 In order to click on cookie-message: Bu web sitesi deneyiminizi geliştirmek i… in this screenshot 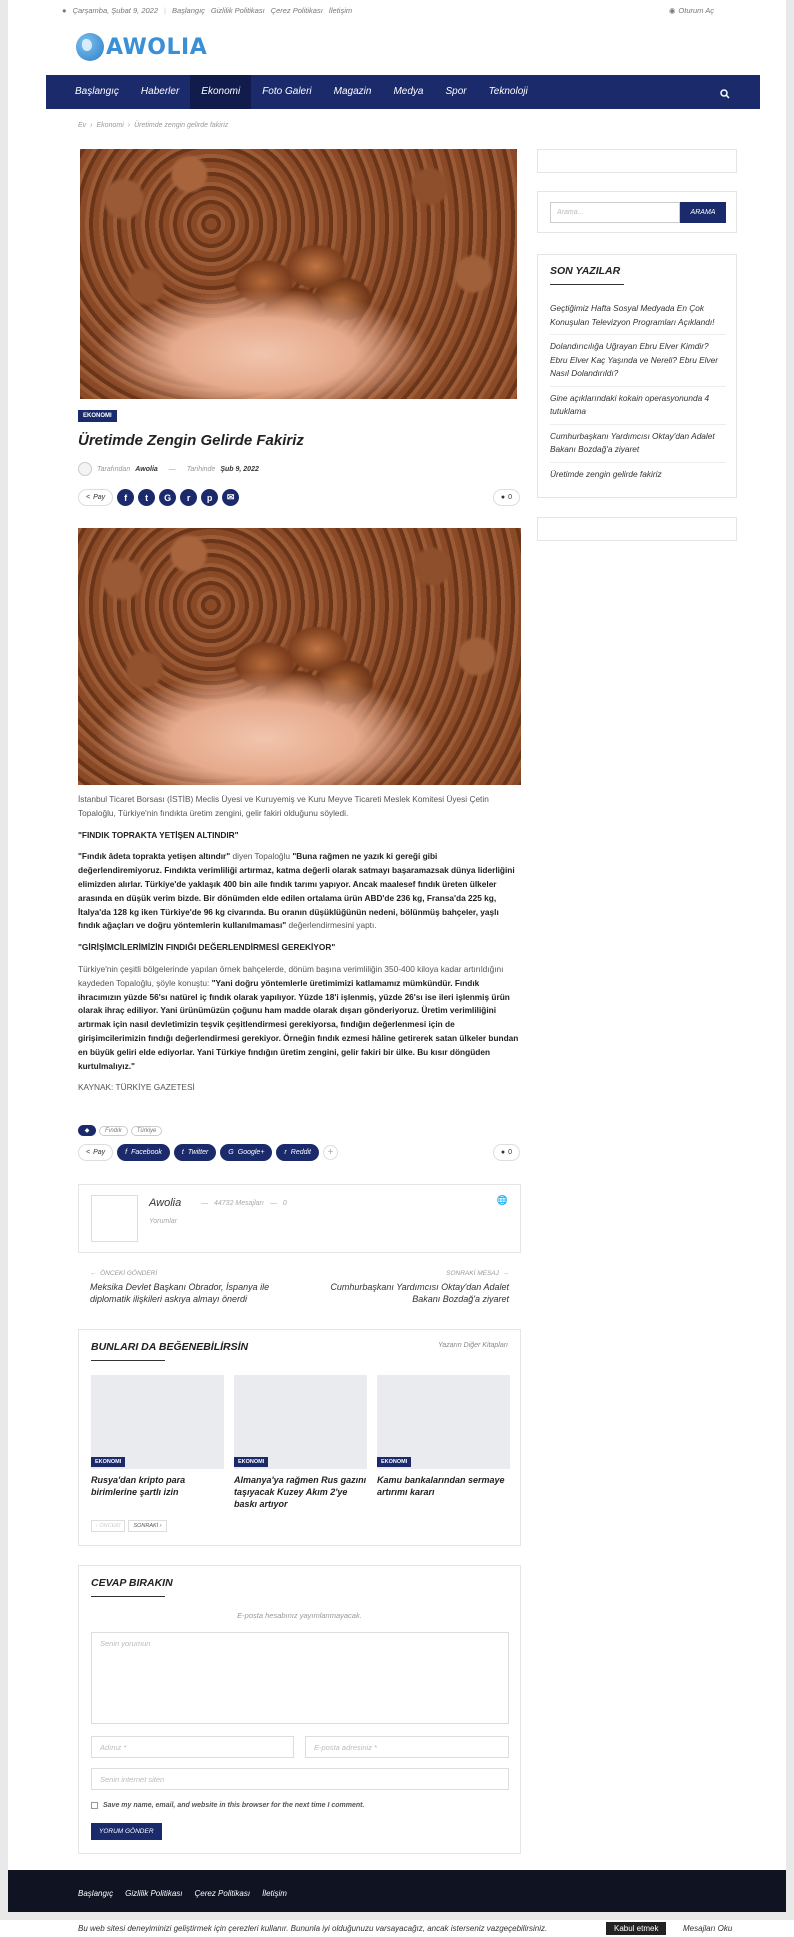, I will do `click(313, 1928)`.